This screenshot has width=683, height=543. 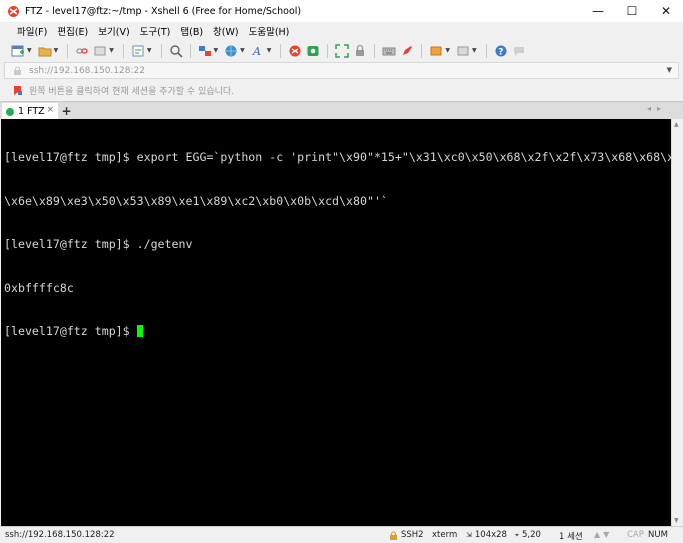 I want to click on status-sessions: 1 세션, so click(x=571, y=537).